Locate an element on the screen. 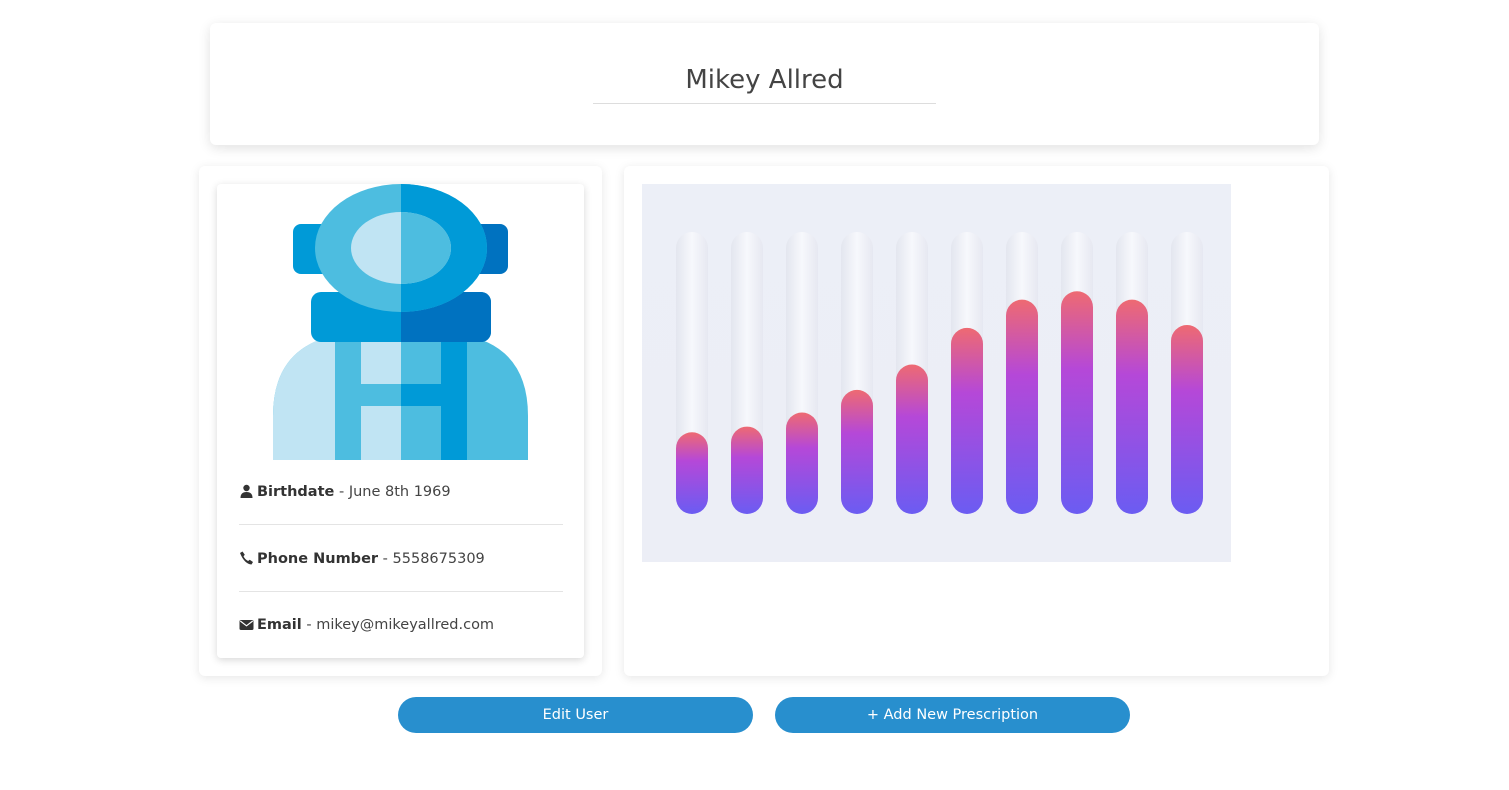  email-value: mikey@mikeyallred.com is located at coordinates (405, 625).